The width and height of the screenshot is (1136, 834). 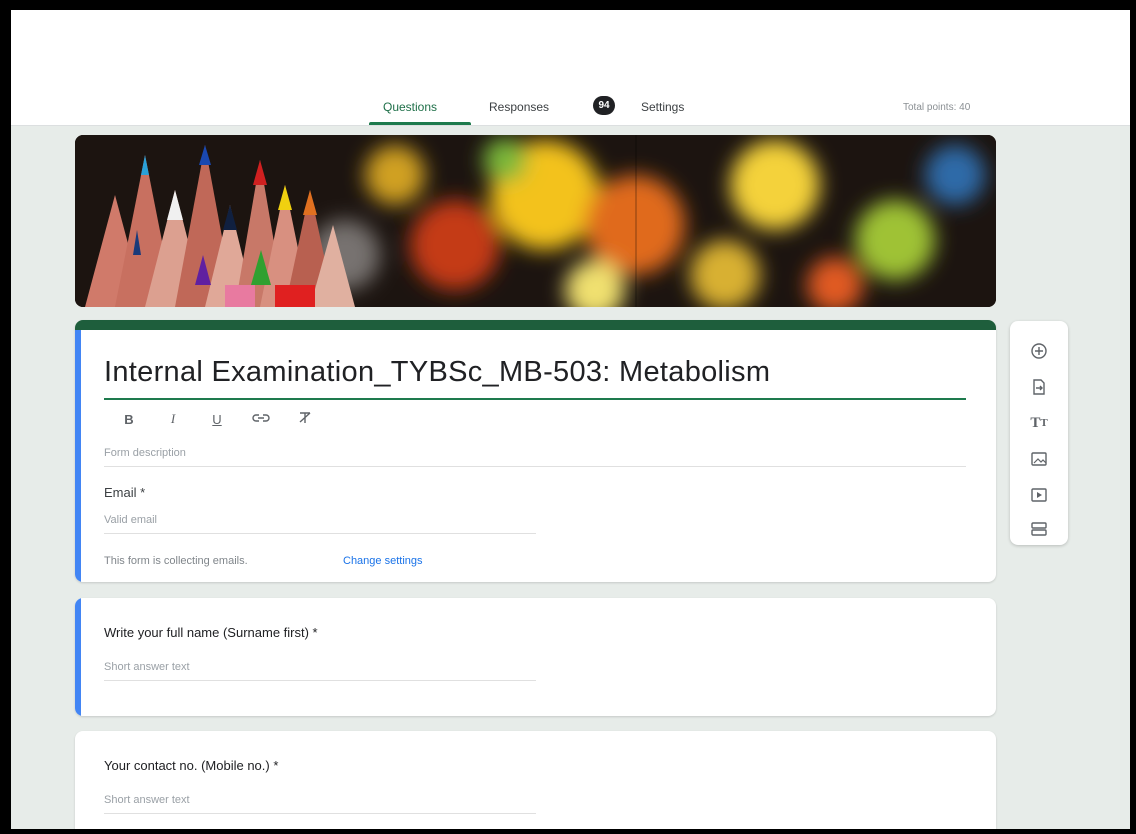 I want to click on question-title: Your contact no. (Mobile no.) *, so click(x=191, y=765).